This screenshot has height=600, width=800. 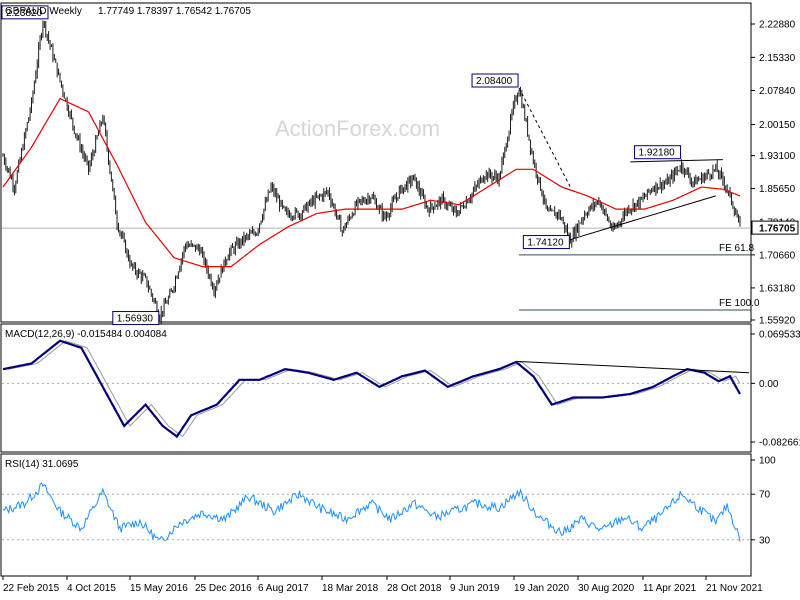 What do you see at coordinates (606, 588) in the screenshot?
I see `x-tick-label: 30 Aug 2020` at bounding box center [606, 588].